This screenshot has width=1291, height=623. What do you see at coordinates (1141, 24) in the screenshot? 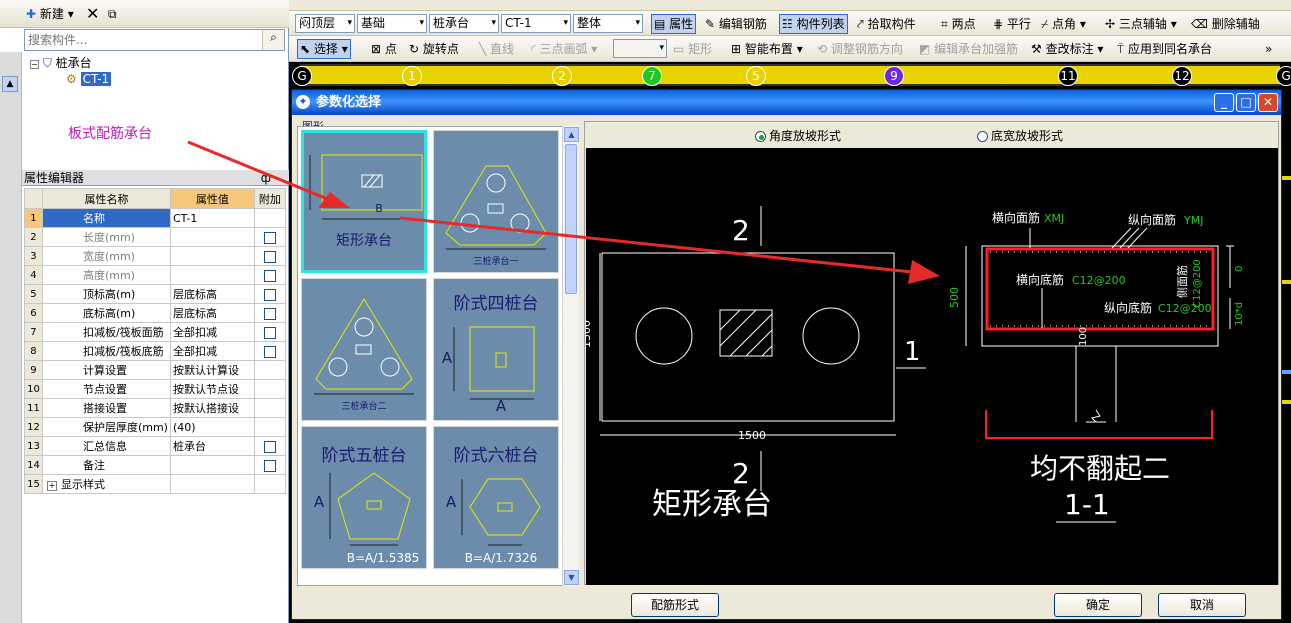
I see `three-point-axis-button: ✢ 三点辅轴 ▾` at bounding box center [1141, 24].